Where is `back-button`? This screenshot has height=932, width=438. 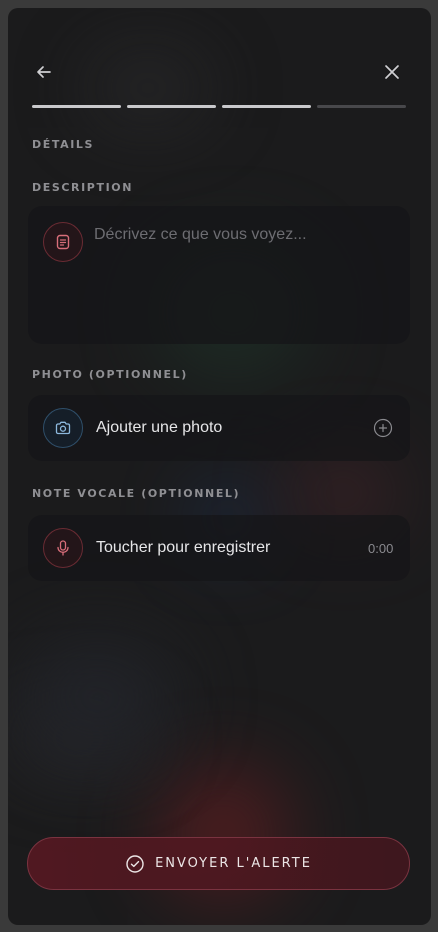
back-button is located at coordinates (44, 72).